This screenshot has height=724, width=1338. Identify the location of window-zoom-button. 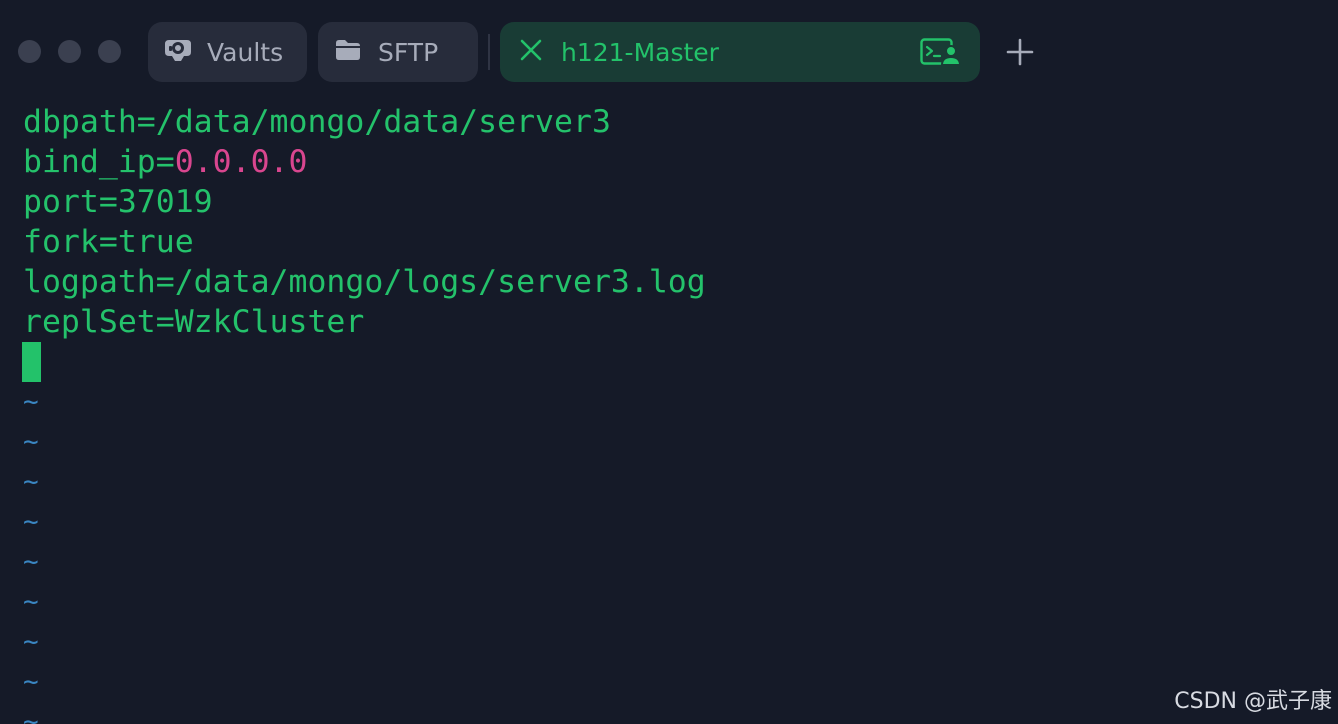
(109, 51).